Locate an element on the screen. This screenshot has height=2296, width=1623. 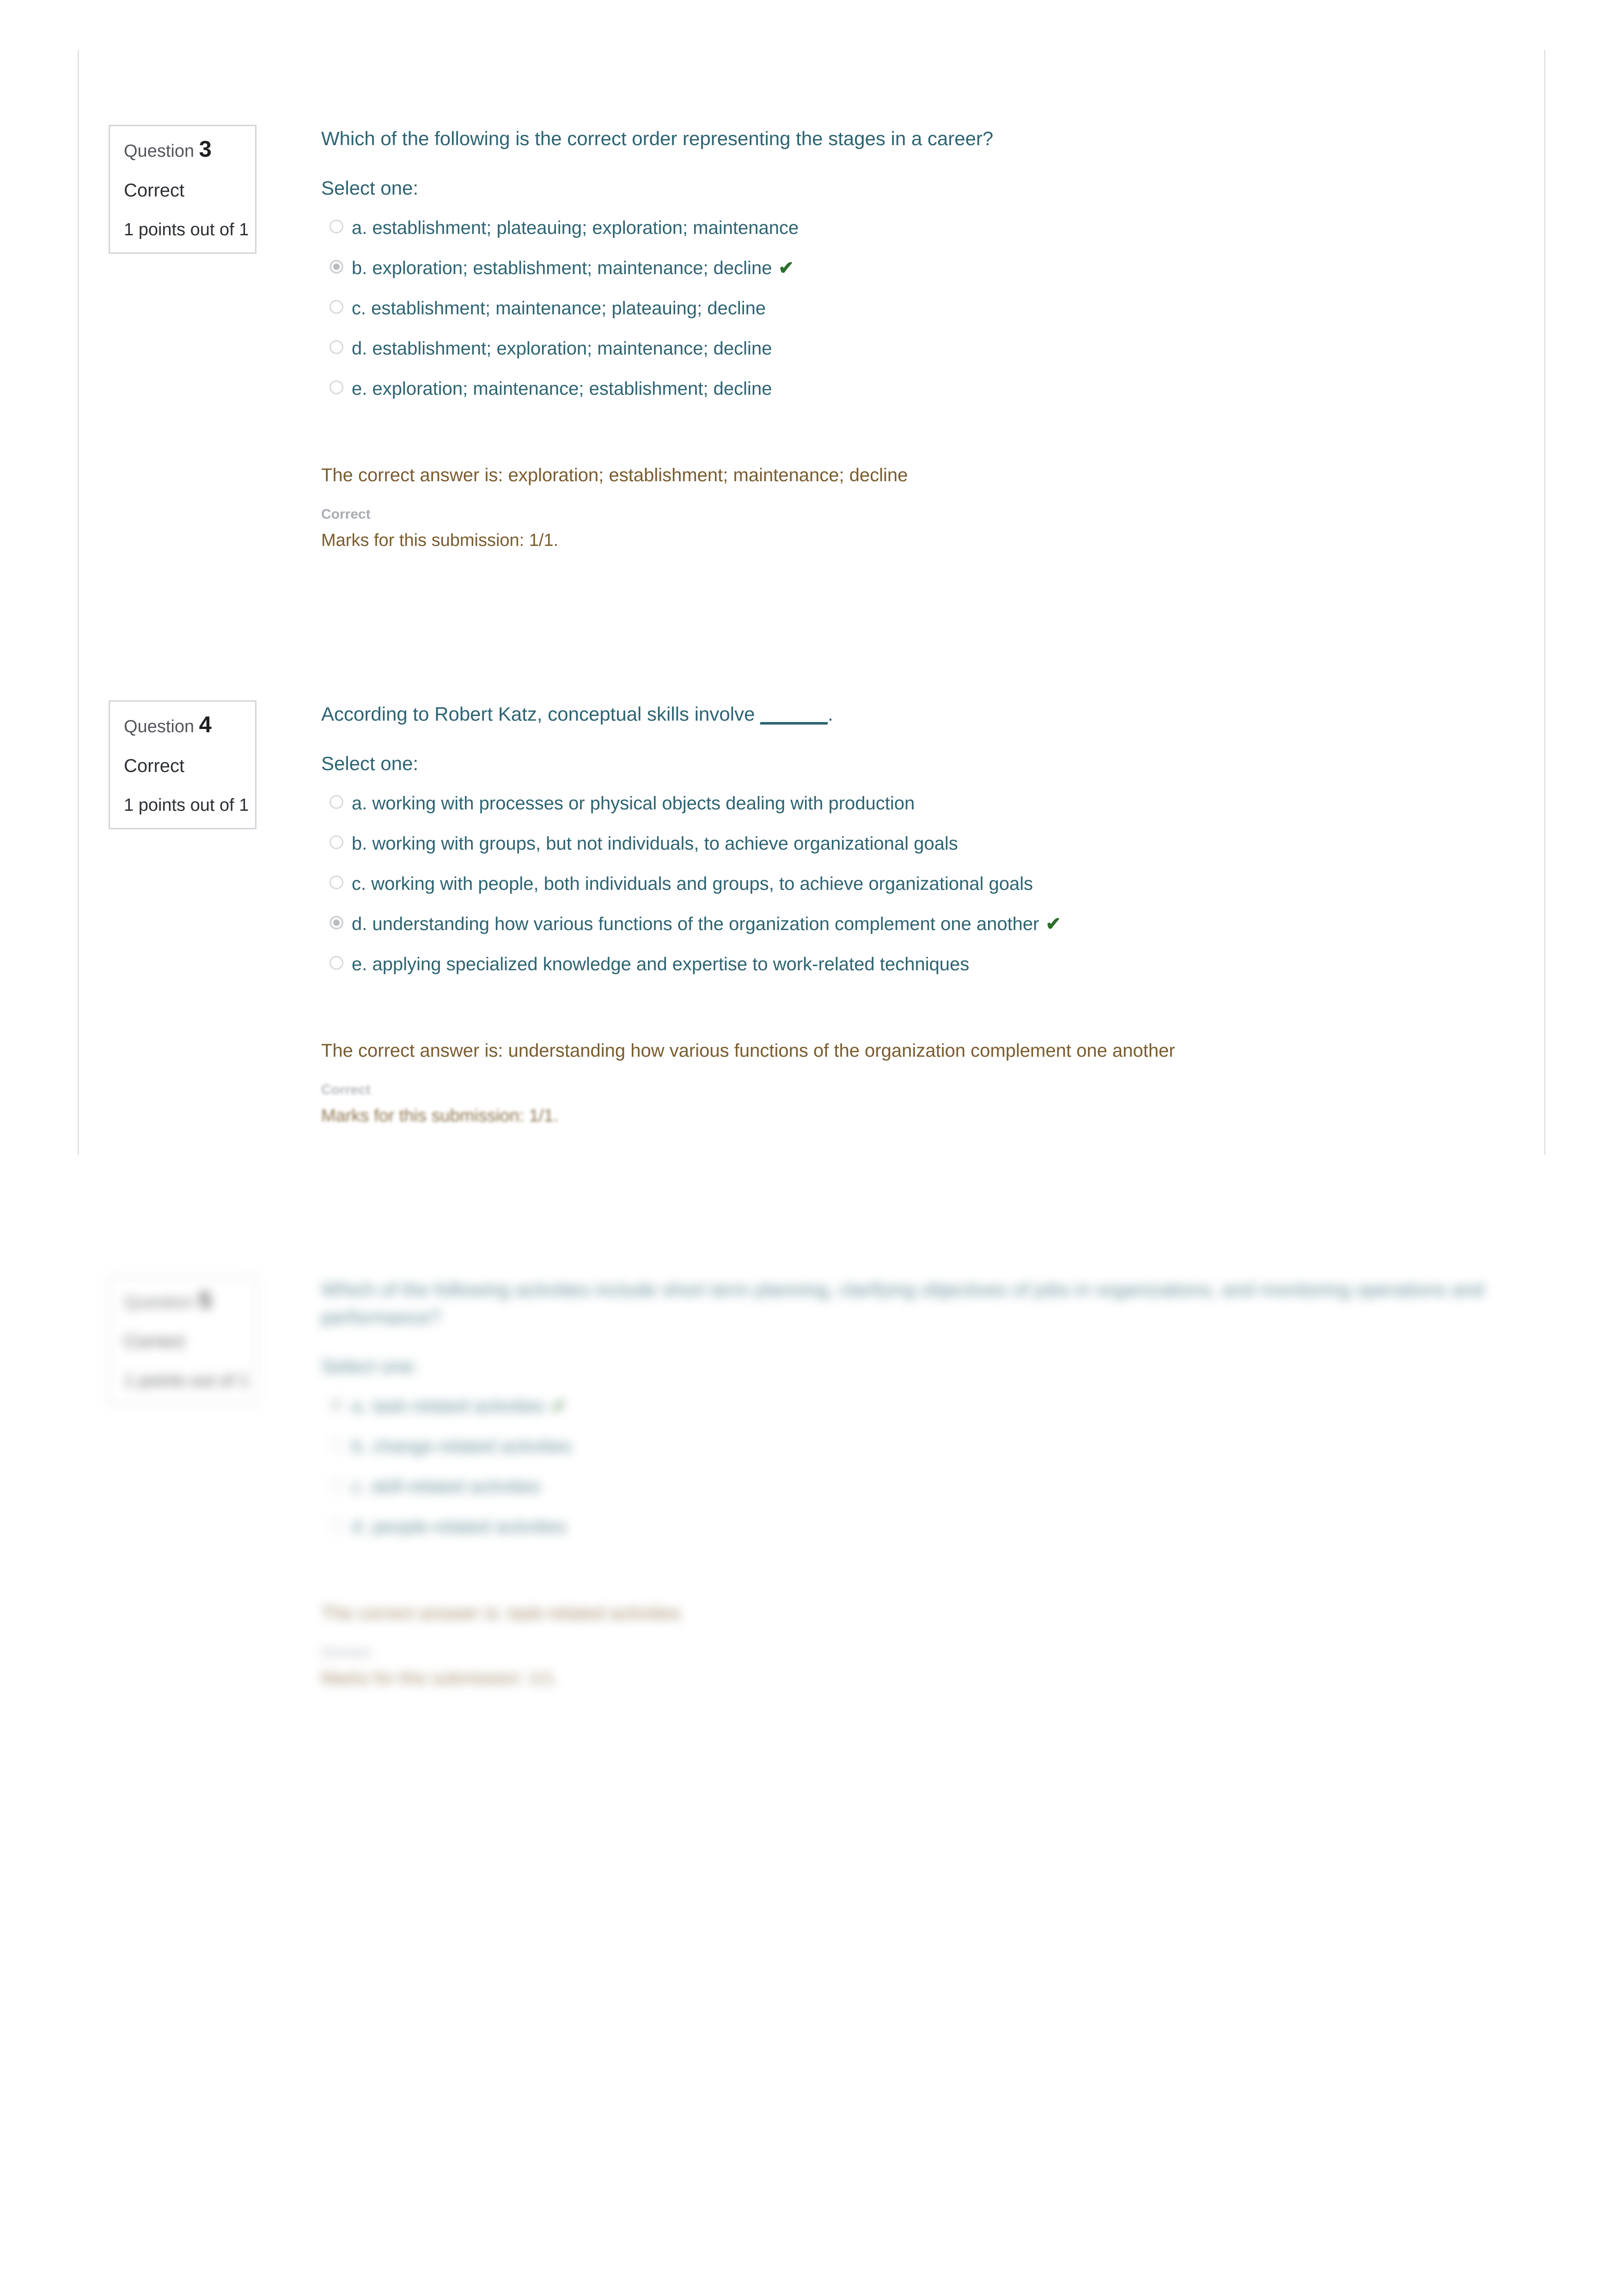
radio-4d is located at coordinates (336, 922).